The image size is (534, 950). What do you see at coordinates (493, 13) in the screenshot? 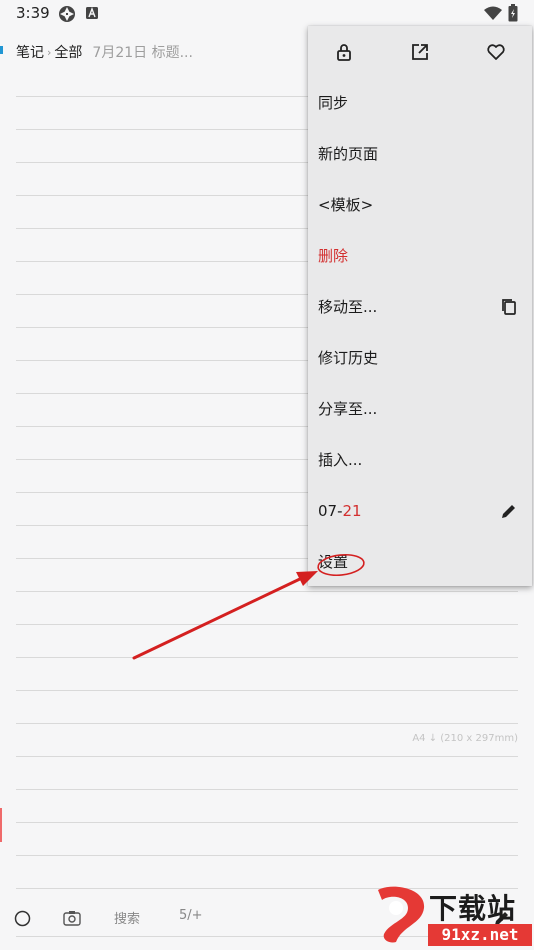
I see `wifi-icon` at bounding box center [493, 13].